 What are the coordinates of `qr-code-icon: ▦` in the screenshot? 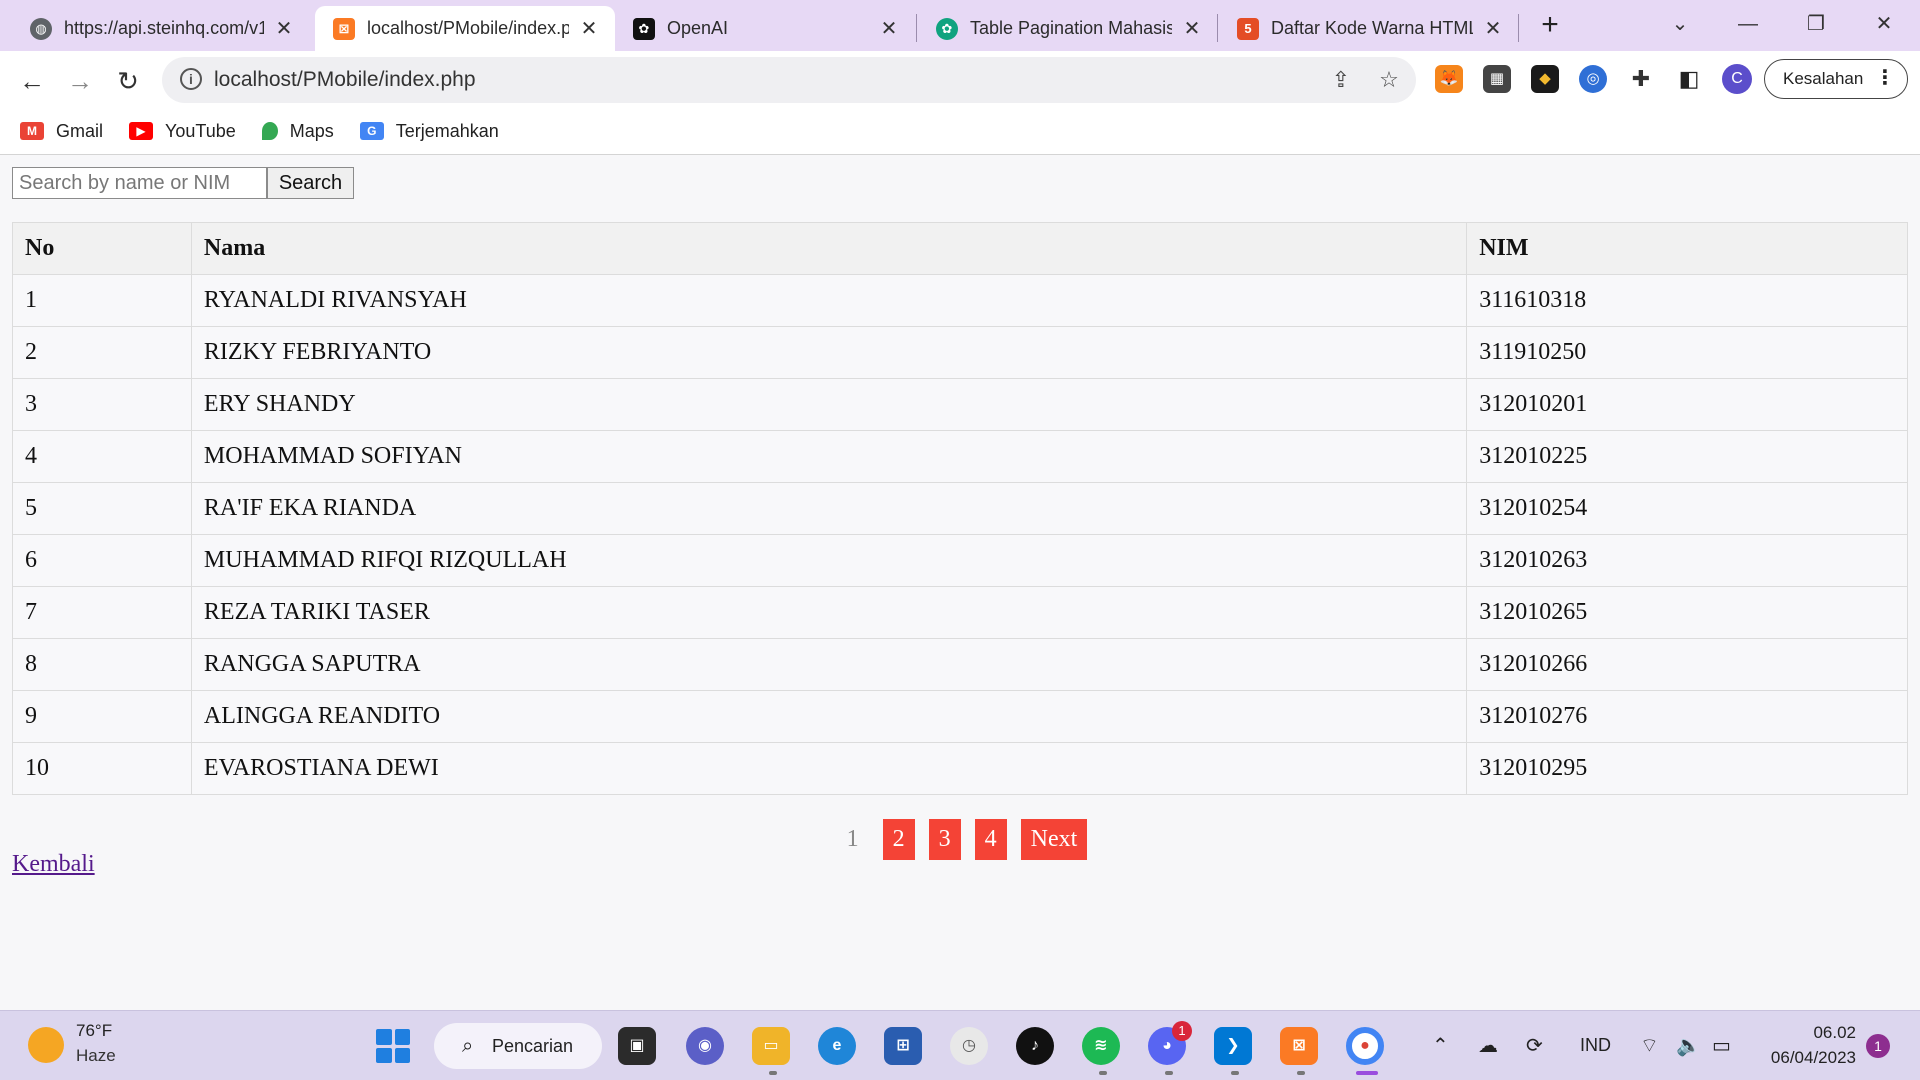 It's located at (1497, 79).